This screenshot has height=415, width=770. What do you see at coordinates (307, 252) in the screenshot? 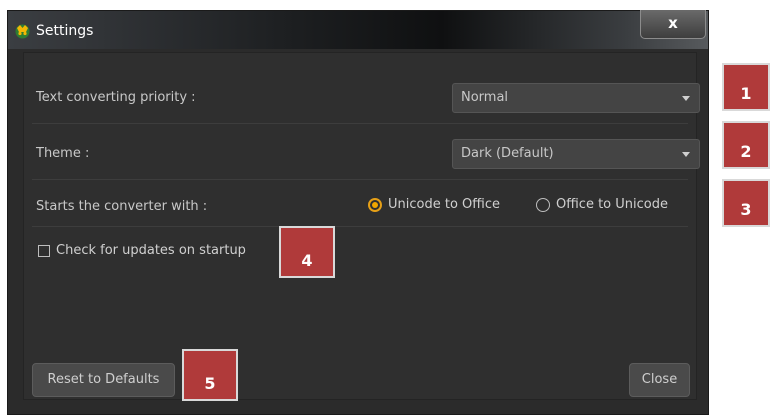
I see `annotation-badge: 4` at bounding box center [307, 252].